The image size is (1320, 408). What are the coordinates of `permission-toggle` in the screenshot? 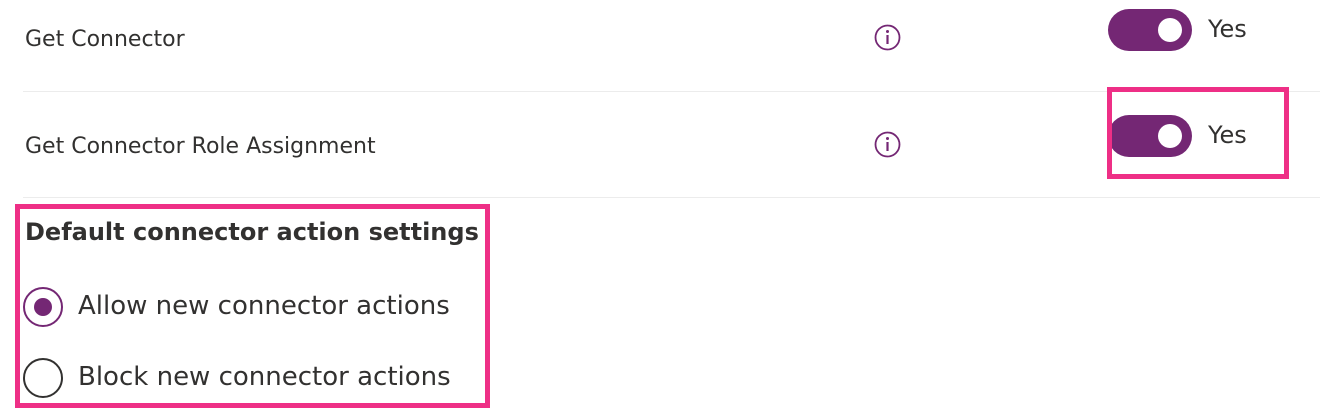 It's located at (1150, 30).